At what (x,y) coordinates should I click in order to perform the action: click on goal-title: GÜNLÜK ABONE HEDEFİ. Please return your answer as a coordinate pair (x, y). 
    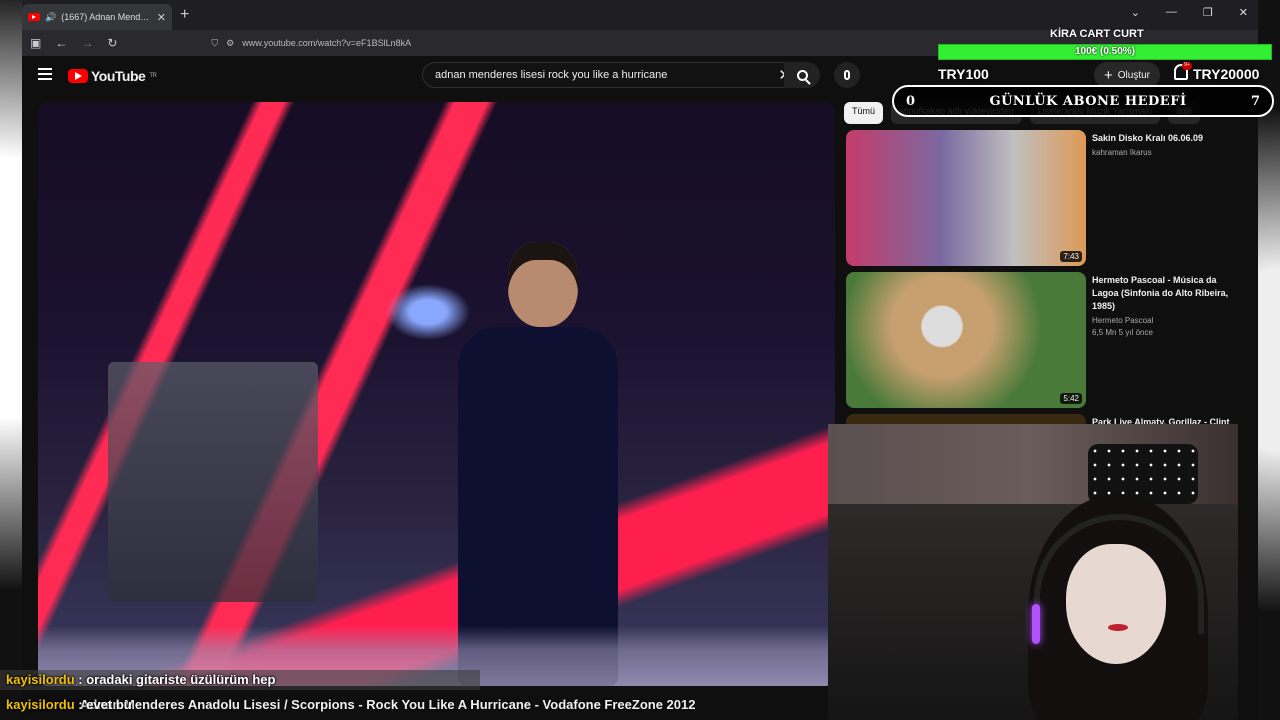
    Looking at the image, I should click on (1088, 101).